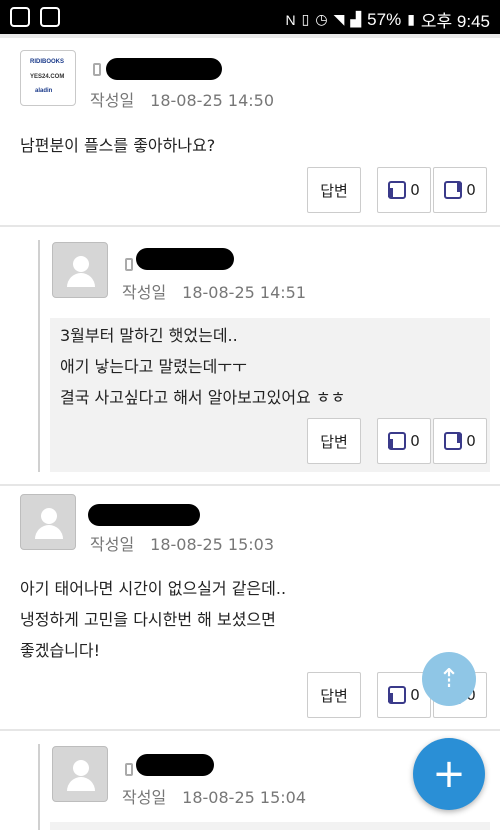  Describe the element at coordinates (356, 19) in the screenshot. I see `signal-icon: ▟` at that location.